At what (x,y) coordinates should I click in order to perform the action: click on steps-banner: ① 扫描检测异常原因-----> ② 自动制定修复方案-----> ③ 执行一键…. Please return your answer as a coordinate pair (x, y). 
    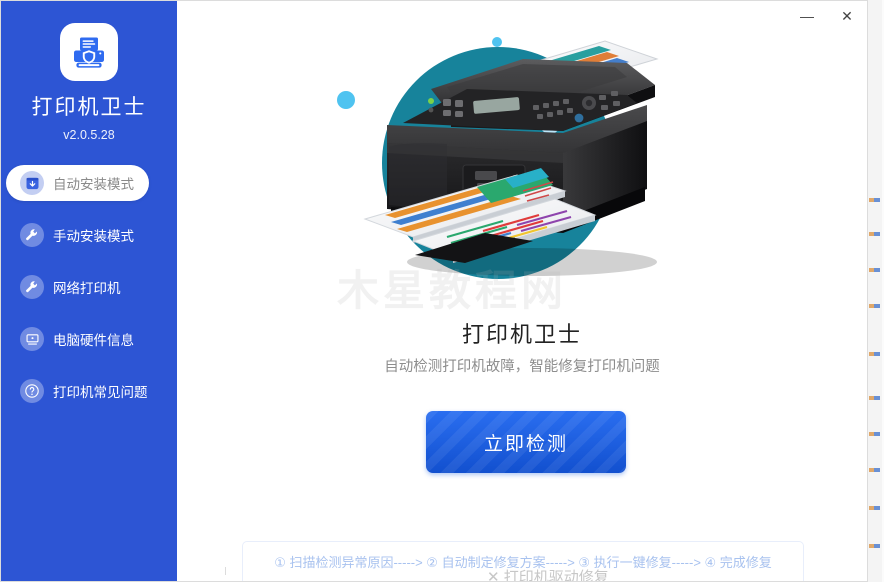
    Looking at the image, I should click on (523, 561).